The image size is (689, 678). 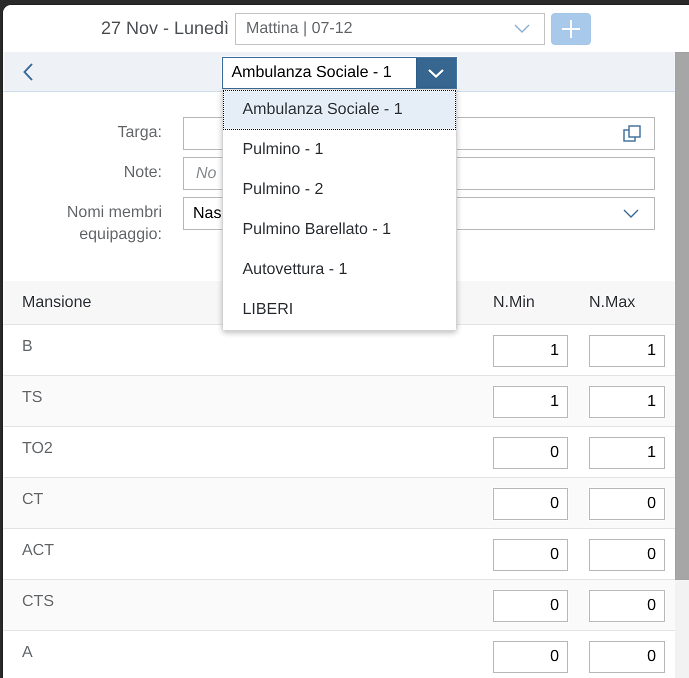 What do you see at coordinates (514, 302) in the screenshot?
I see `column-header: N.Min` at bounding box center [514, 302].